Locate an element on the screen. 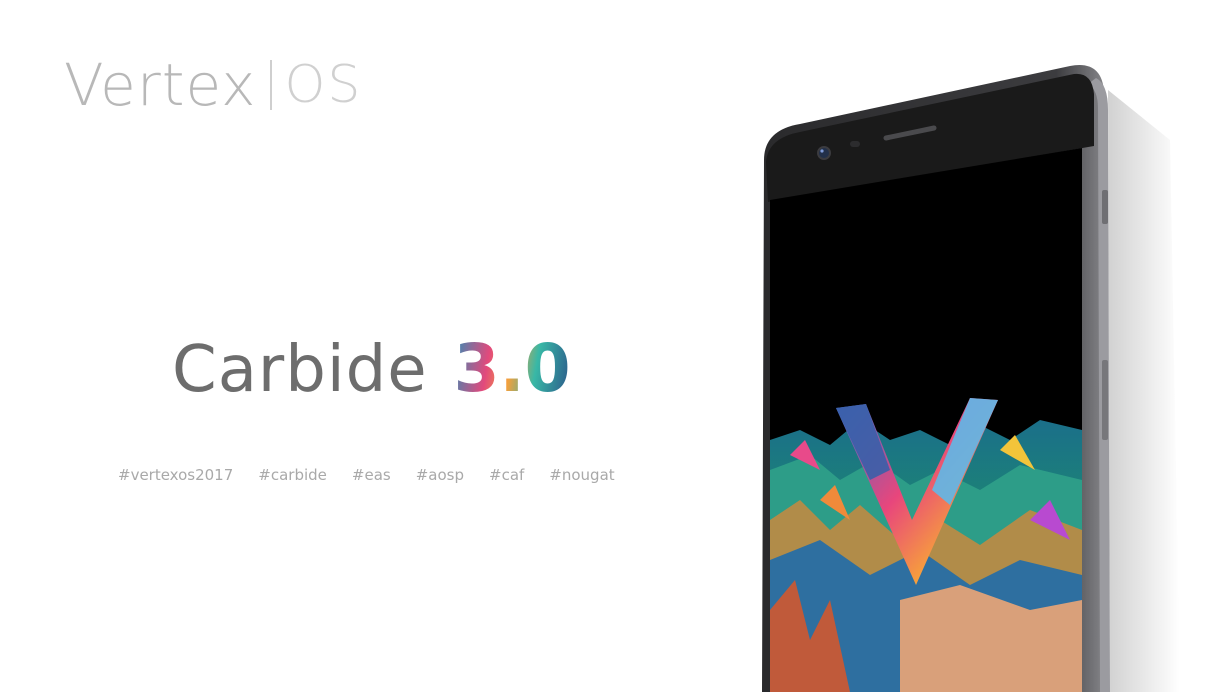  release-version: 3.0 is located at coordinates (512, 368).